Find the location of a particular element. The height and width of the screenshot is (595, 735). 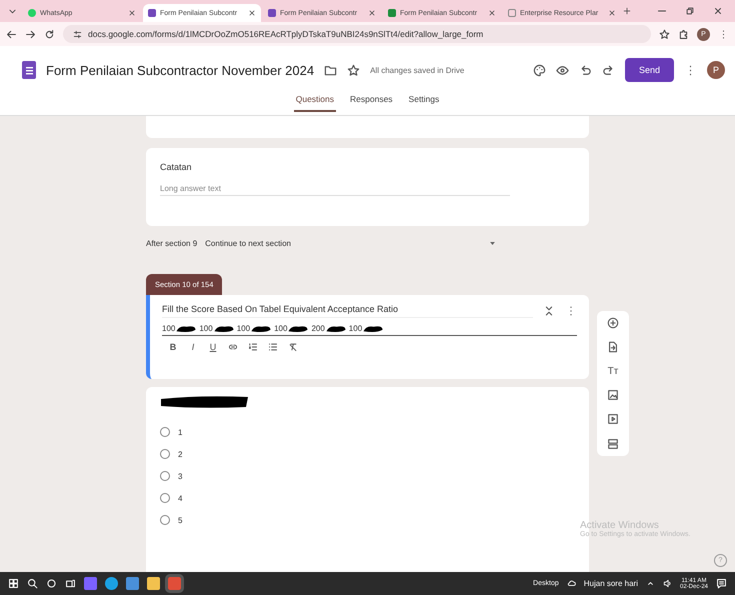

dropdown-arrow-icon is located at coordinates (493, 243).